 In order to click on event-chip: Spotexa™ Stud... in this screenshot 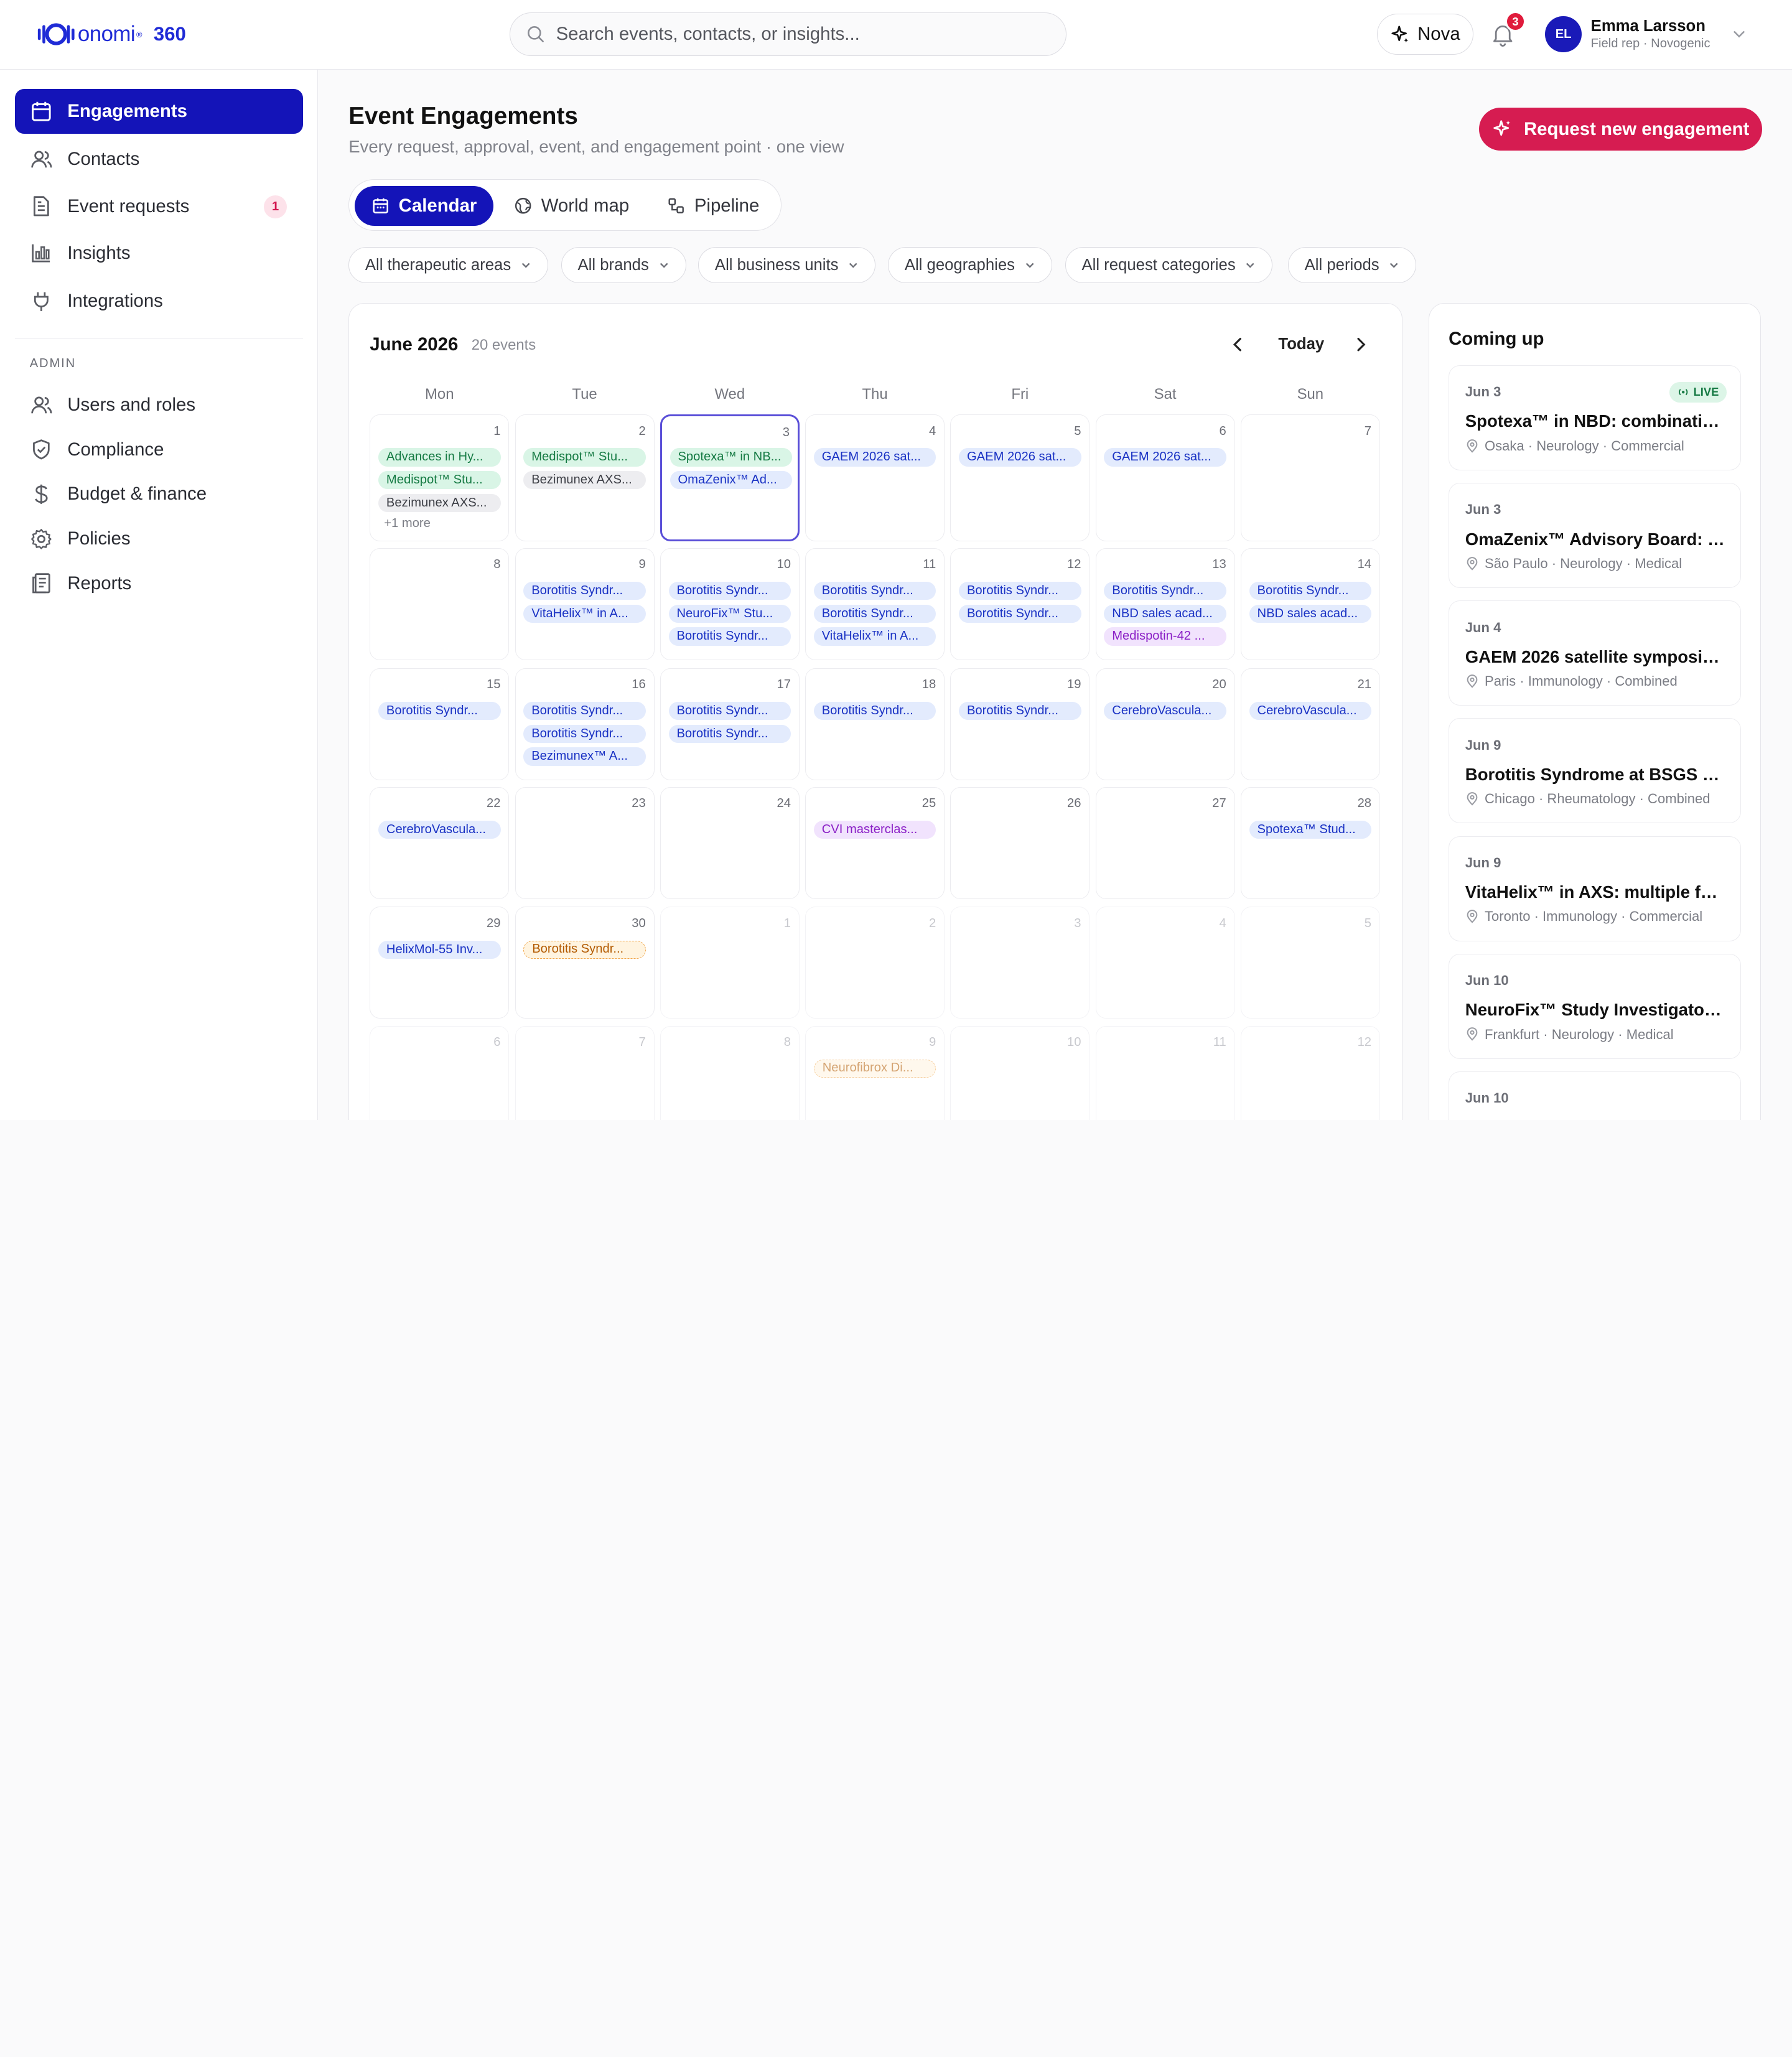, I will do `click(1310, 829)`.